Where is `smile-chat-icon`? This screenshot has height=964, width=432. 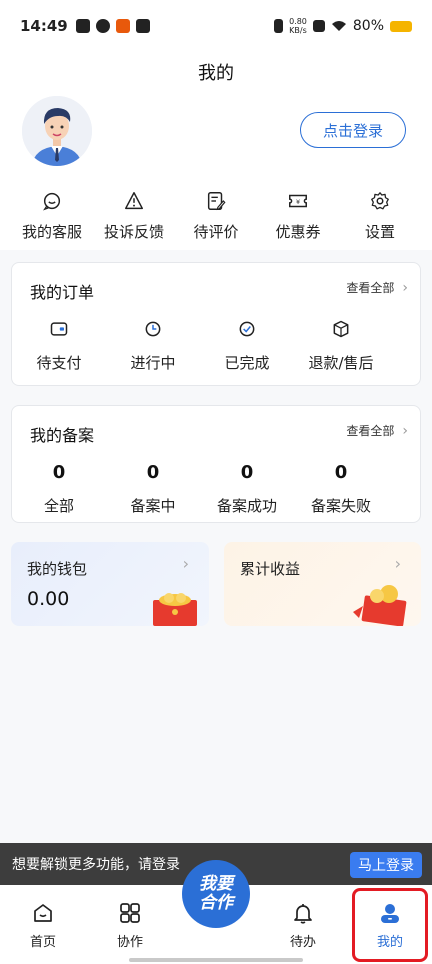
smile-chat-icon is located at coordinates (52, 201).